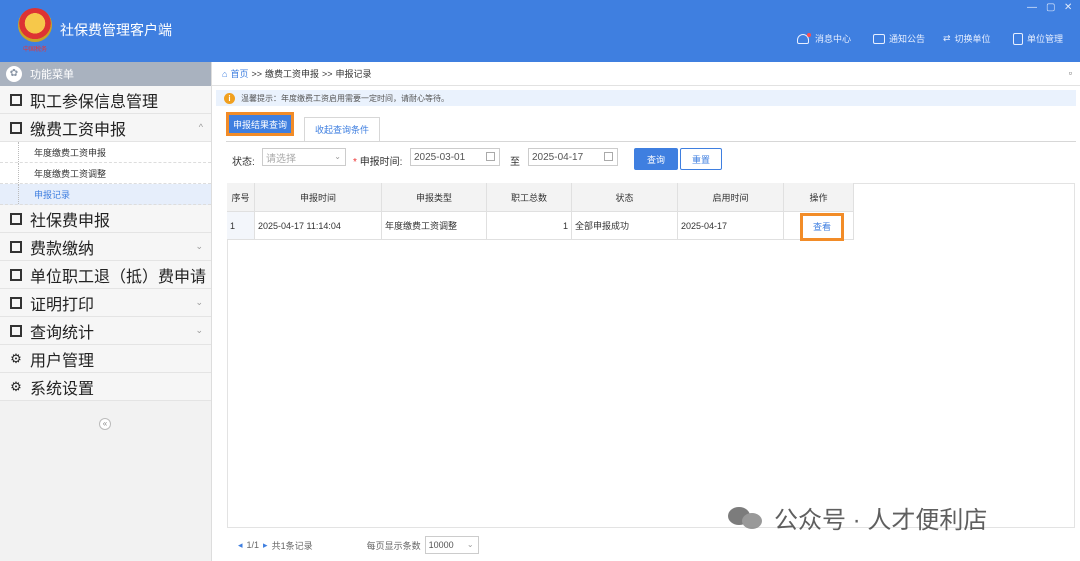  Describe the element at coordinates (281, 159) in the screenshot. I see `status-placeholder: 请选择` at that location.